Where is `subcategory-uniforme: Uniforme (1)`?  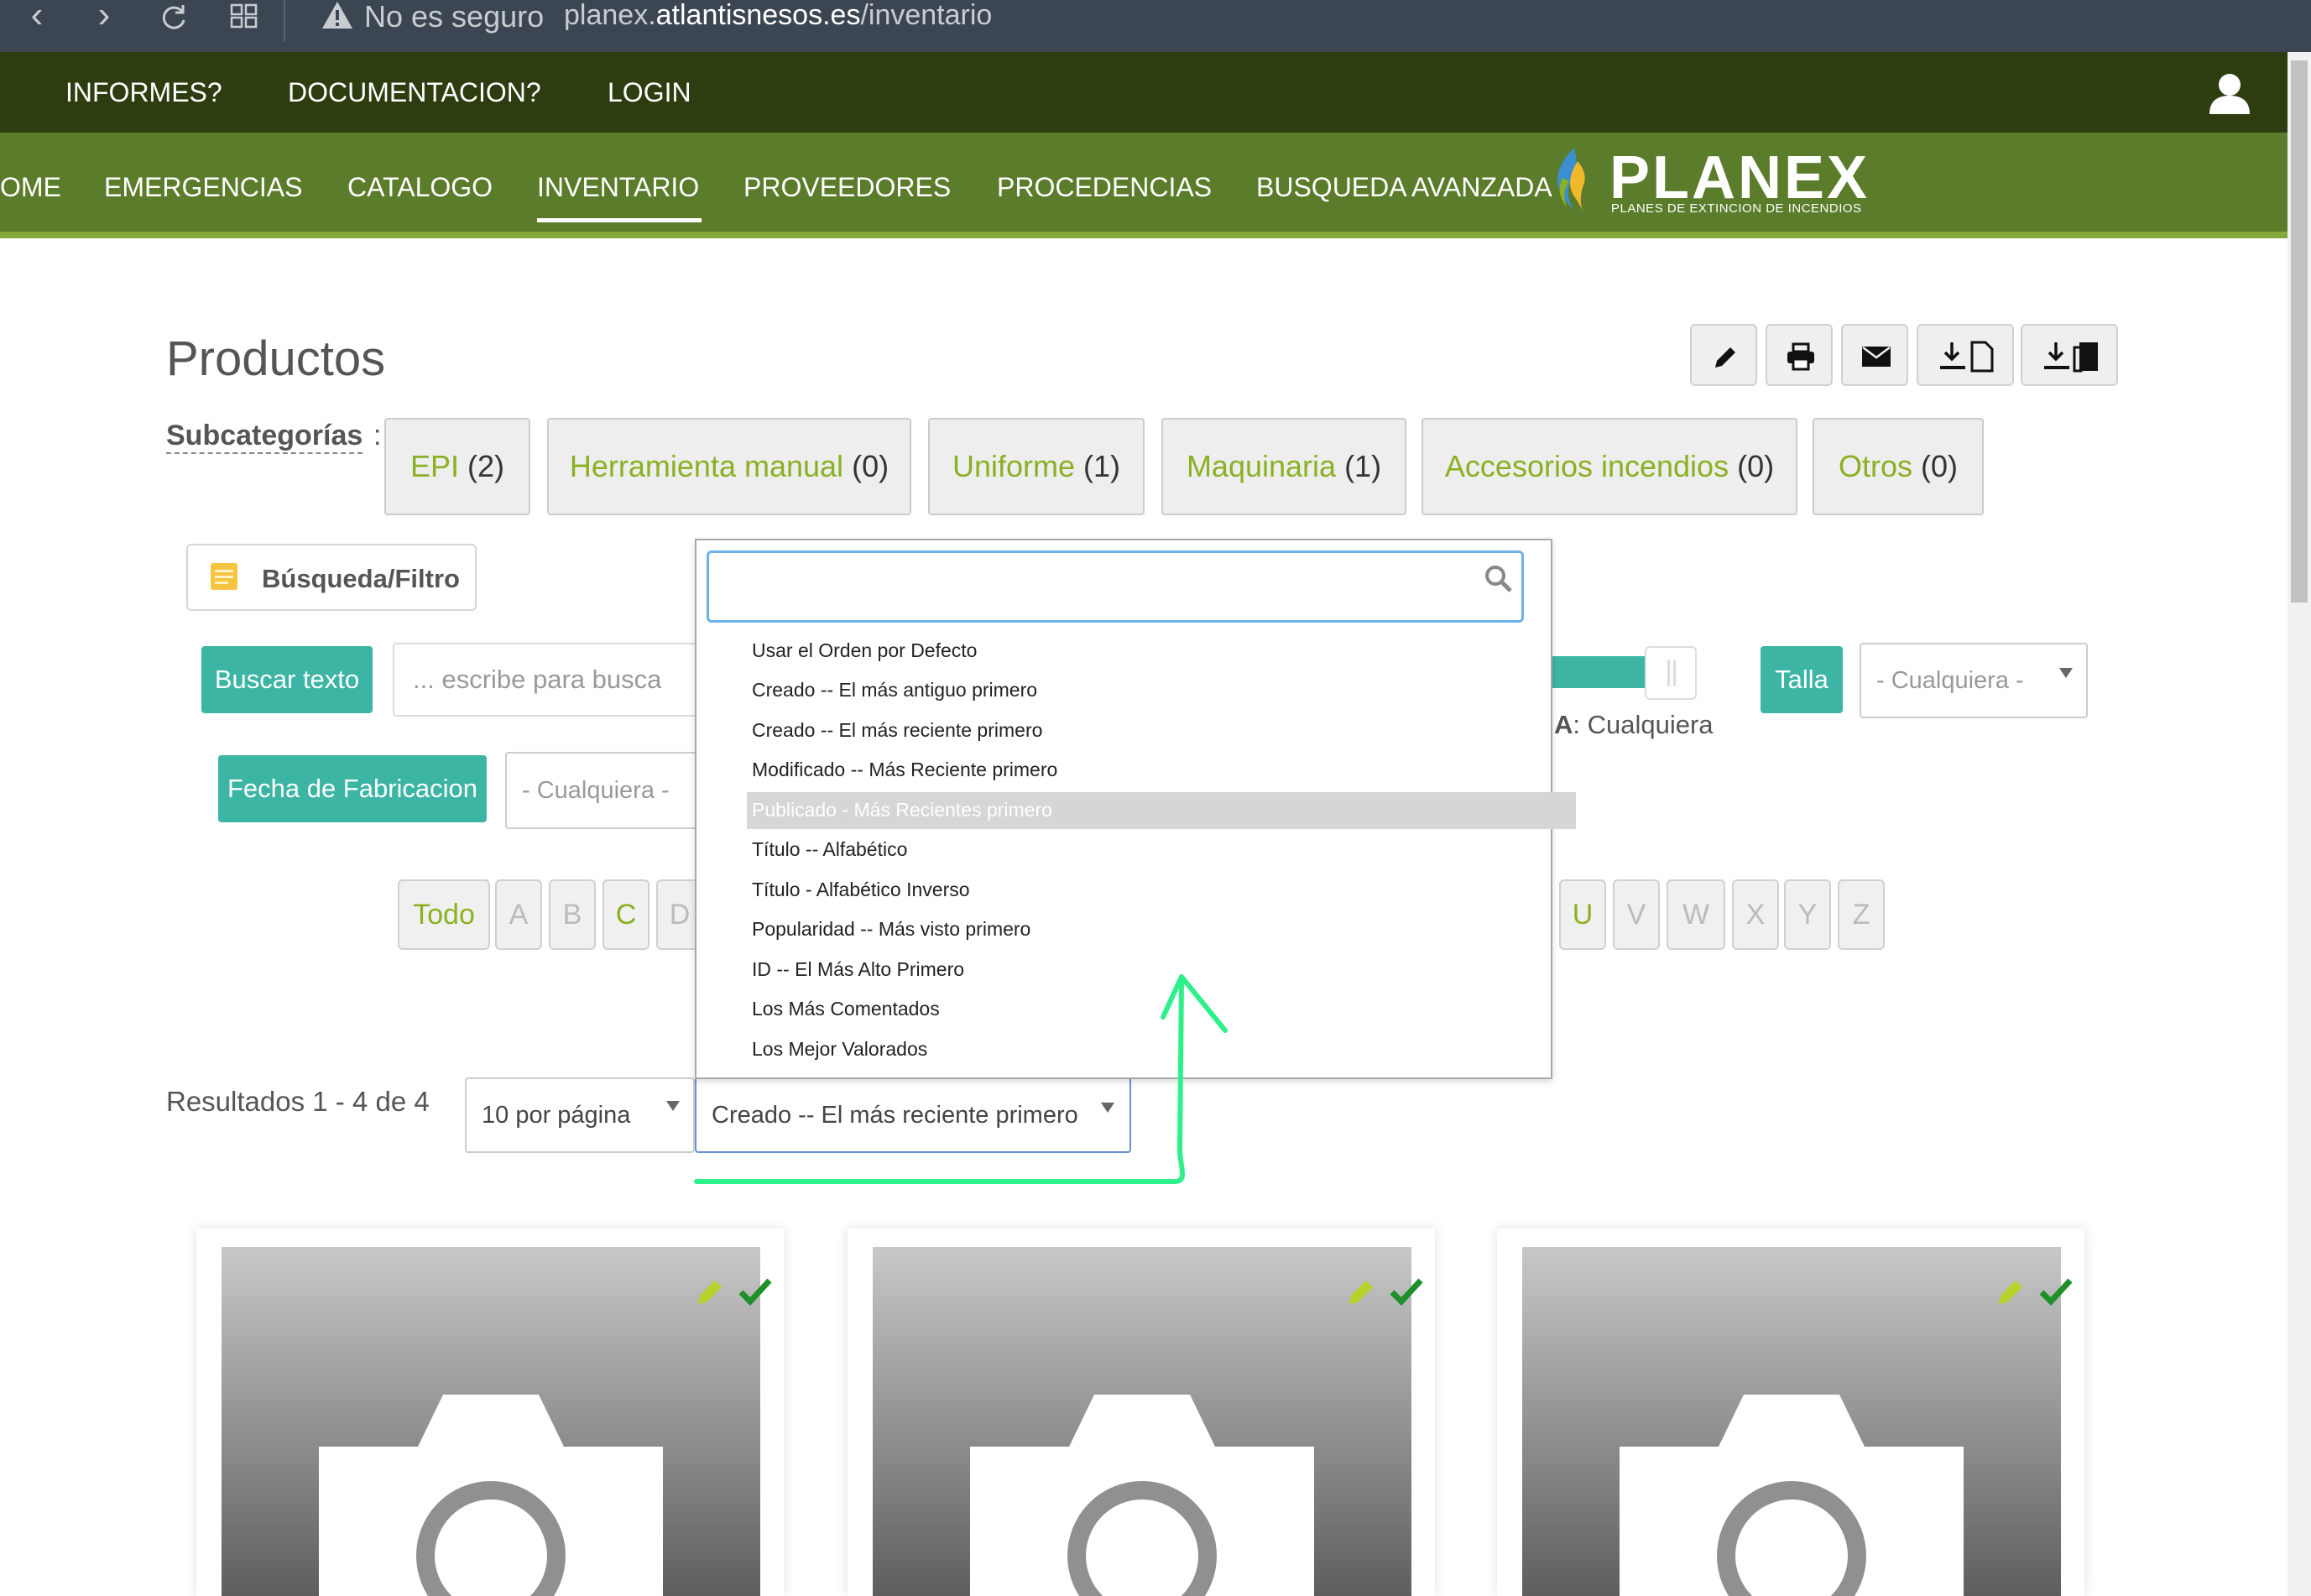 subcategory-uniforme: Uniforme (1) is located at coordinates (1036, 466).